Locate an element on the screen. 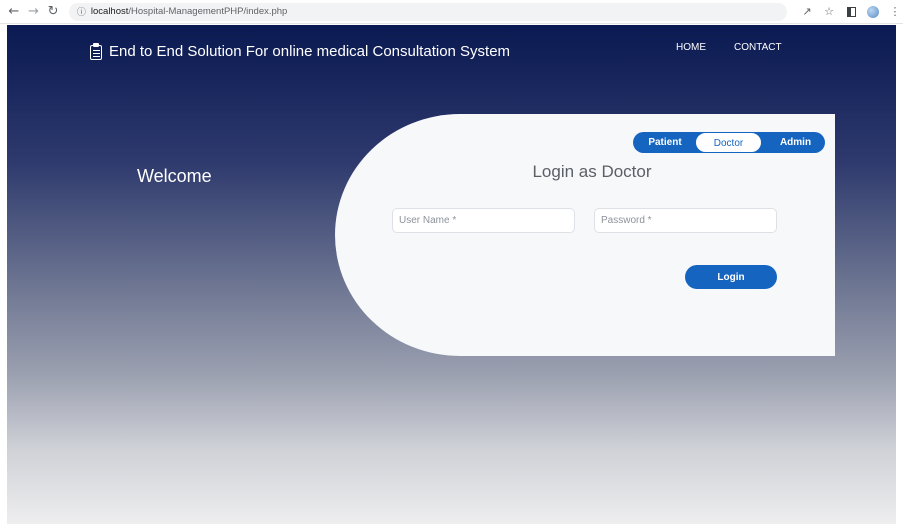  nav-home: HOME is located at coordinates (691, 47).